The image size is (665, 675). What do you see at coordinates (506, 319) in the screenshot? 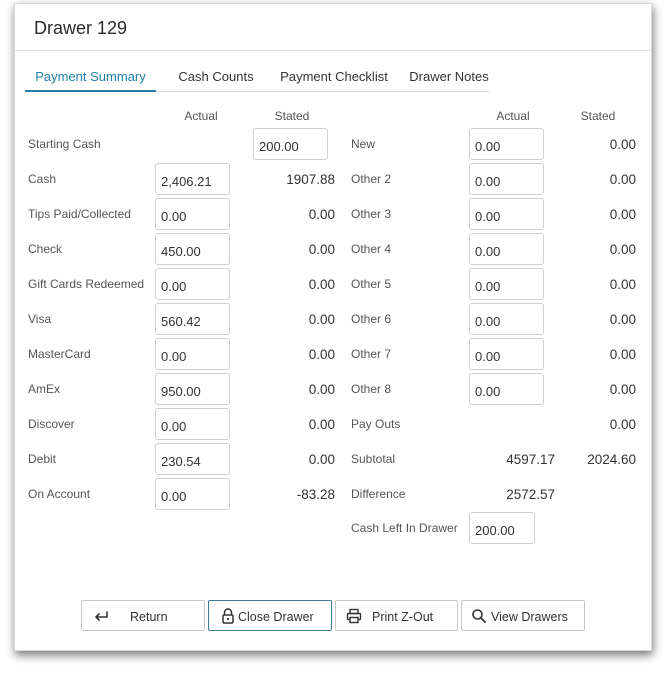
I see `other-6-actual-field: 0.00` at bounding box center [506, 319].